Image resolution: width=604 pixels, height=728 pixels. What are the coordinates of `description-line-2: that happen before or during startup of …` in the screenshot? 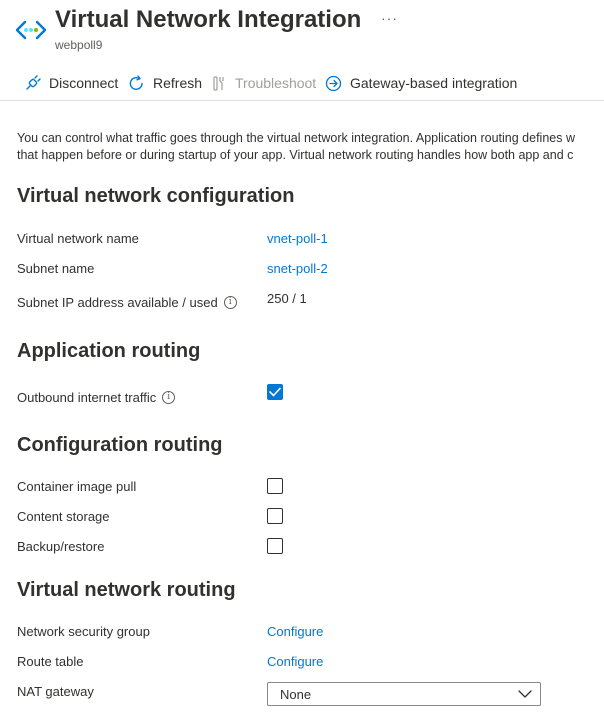 It's located at (295, 155).